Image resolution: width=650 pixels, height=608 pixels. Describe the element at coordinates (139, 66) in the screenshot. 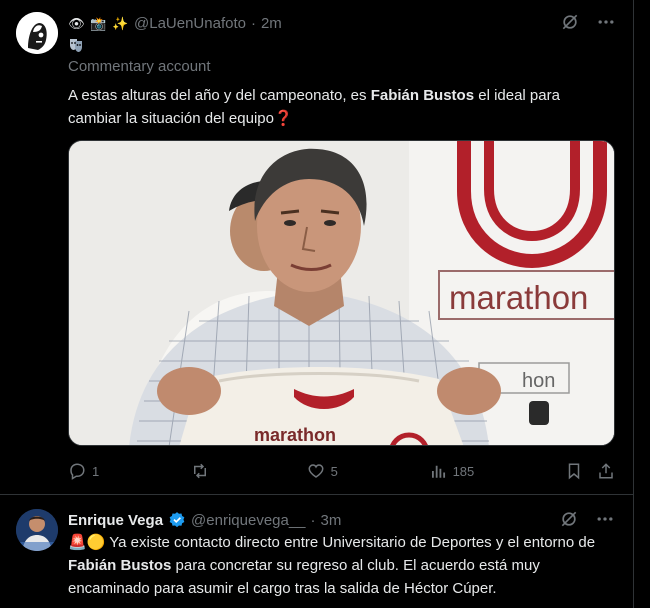

I see `account-label: Commentary account` at that location.